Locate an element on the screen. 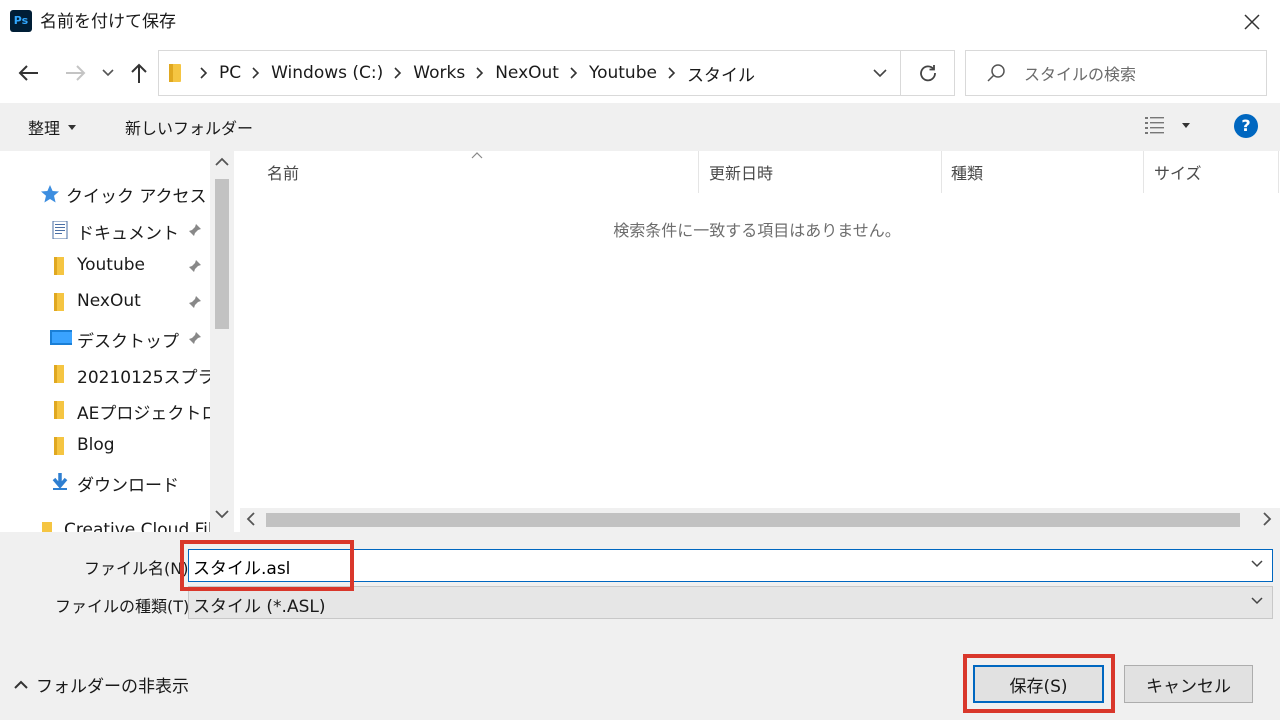 The height and width of the screenshot is (720, 1280). desktop-icon is located at coordinates (61, 337).